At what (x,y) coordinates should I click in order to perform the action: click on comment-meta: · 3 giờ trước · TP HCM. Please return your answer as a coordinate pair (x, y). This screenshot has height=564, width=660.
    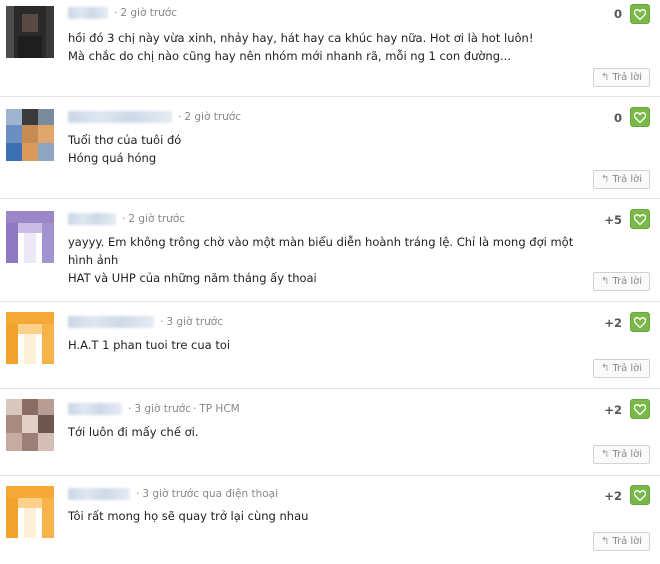
    Looking at the image, I should click on (154, 409).